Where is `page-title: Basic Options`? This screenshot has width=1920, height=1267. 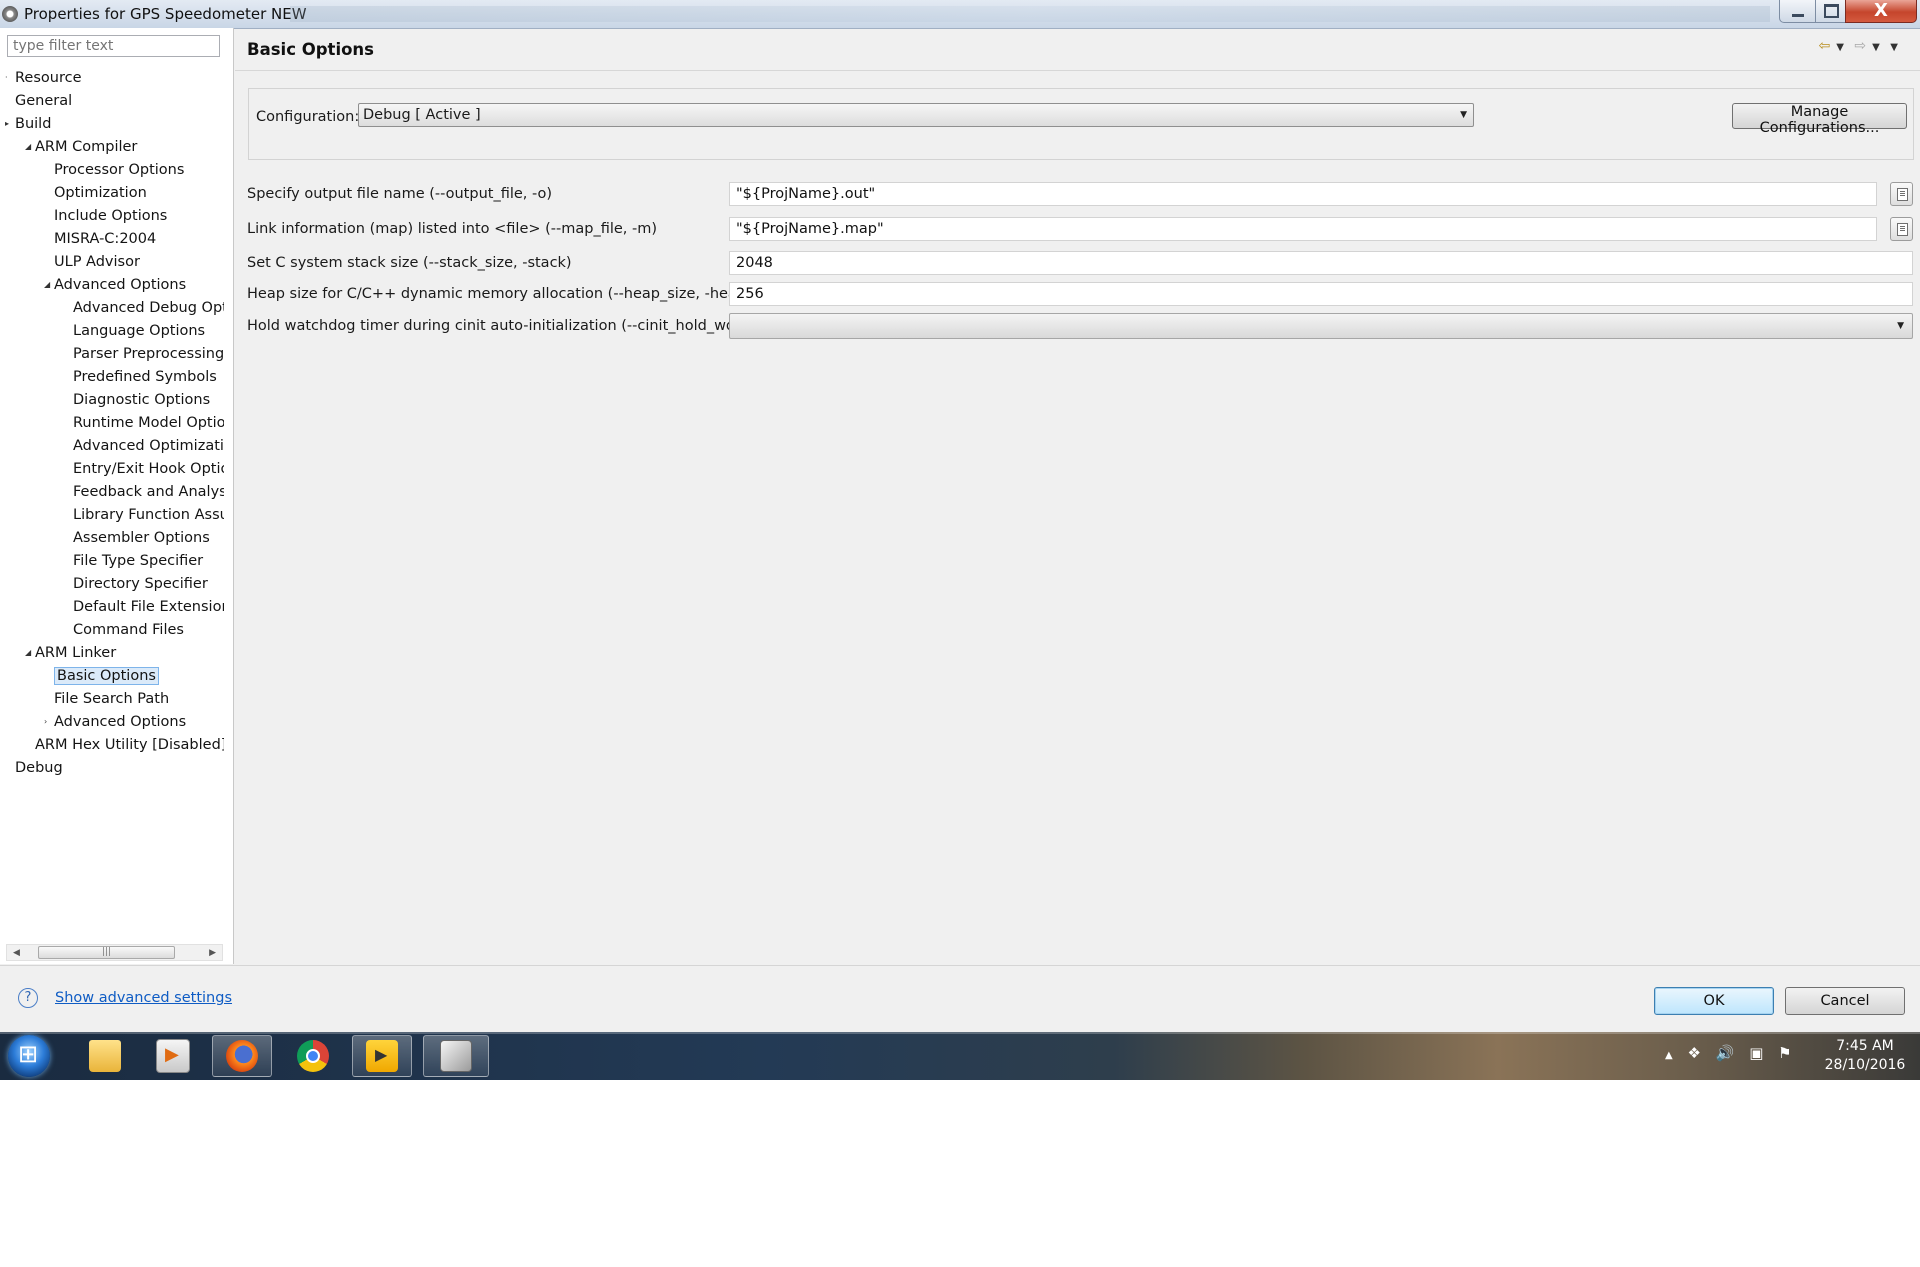 page-title: Basic Options is located at coordinates (310, 49).